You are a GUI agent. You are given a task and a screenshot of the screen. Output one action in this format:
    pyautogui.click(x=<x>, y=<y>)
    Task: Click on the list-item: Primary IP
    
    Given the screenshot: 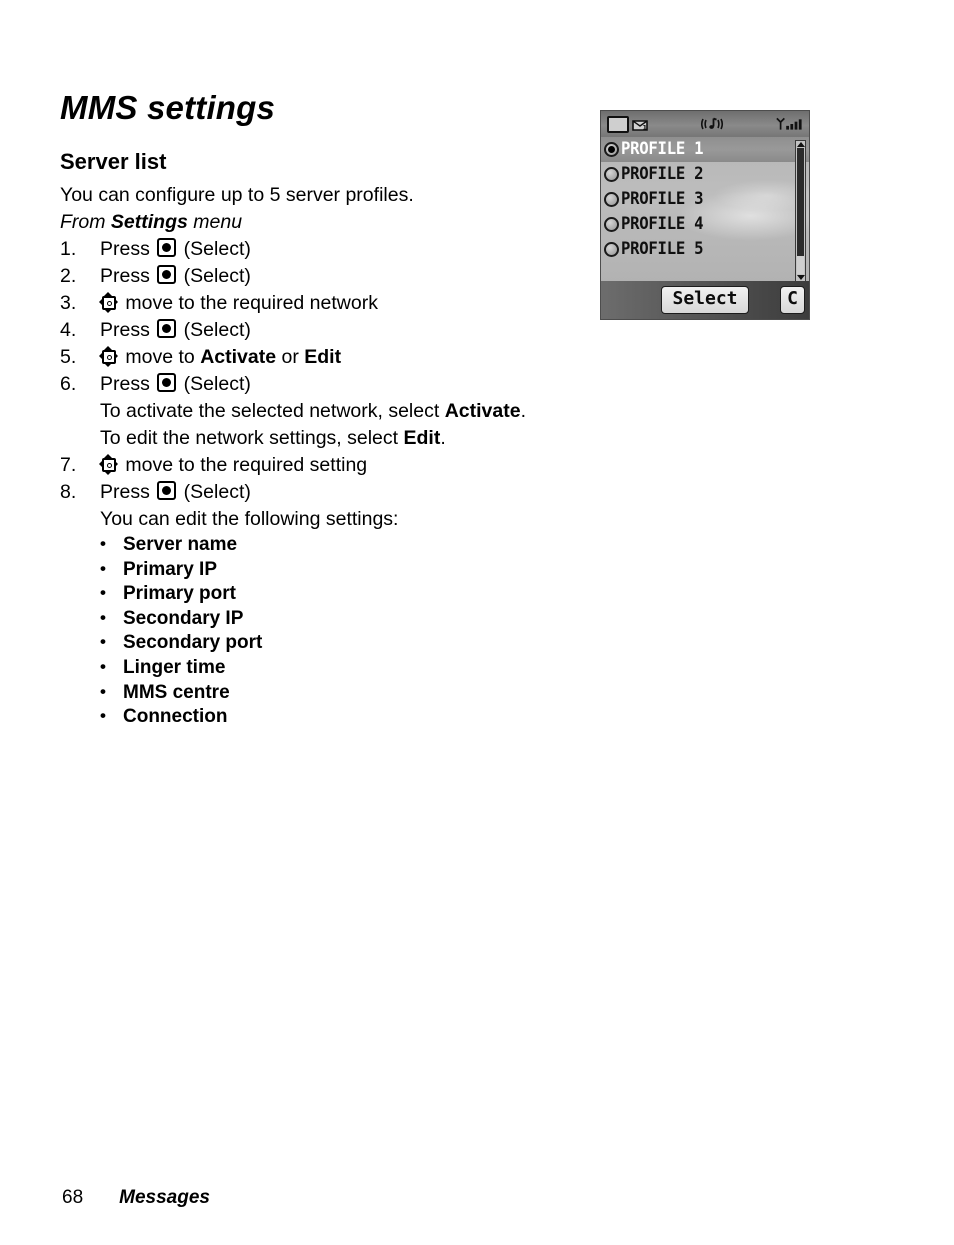 What is the action you would take?
    pyautogui.click(x=340, y=570)
    